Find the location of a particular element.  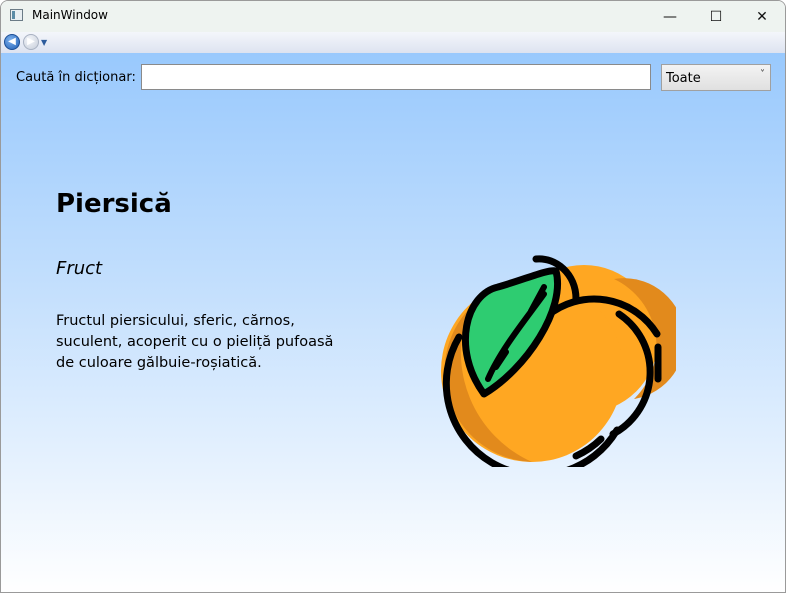

title-bar: MainWindow — ☐ ✕ is located at coordinates (393, 16).